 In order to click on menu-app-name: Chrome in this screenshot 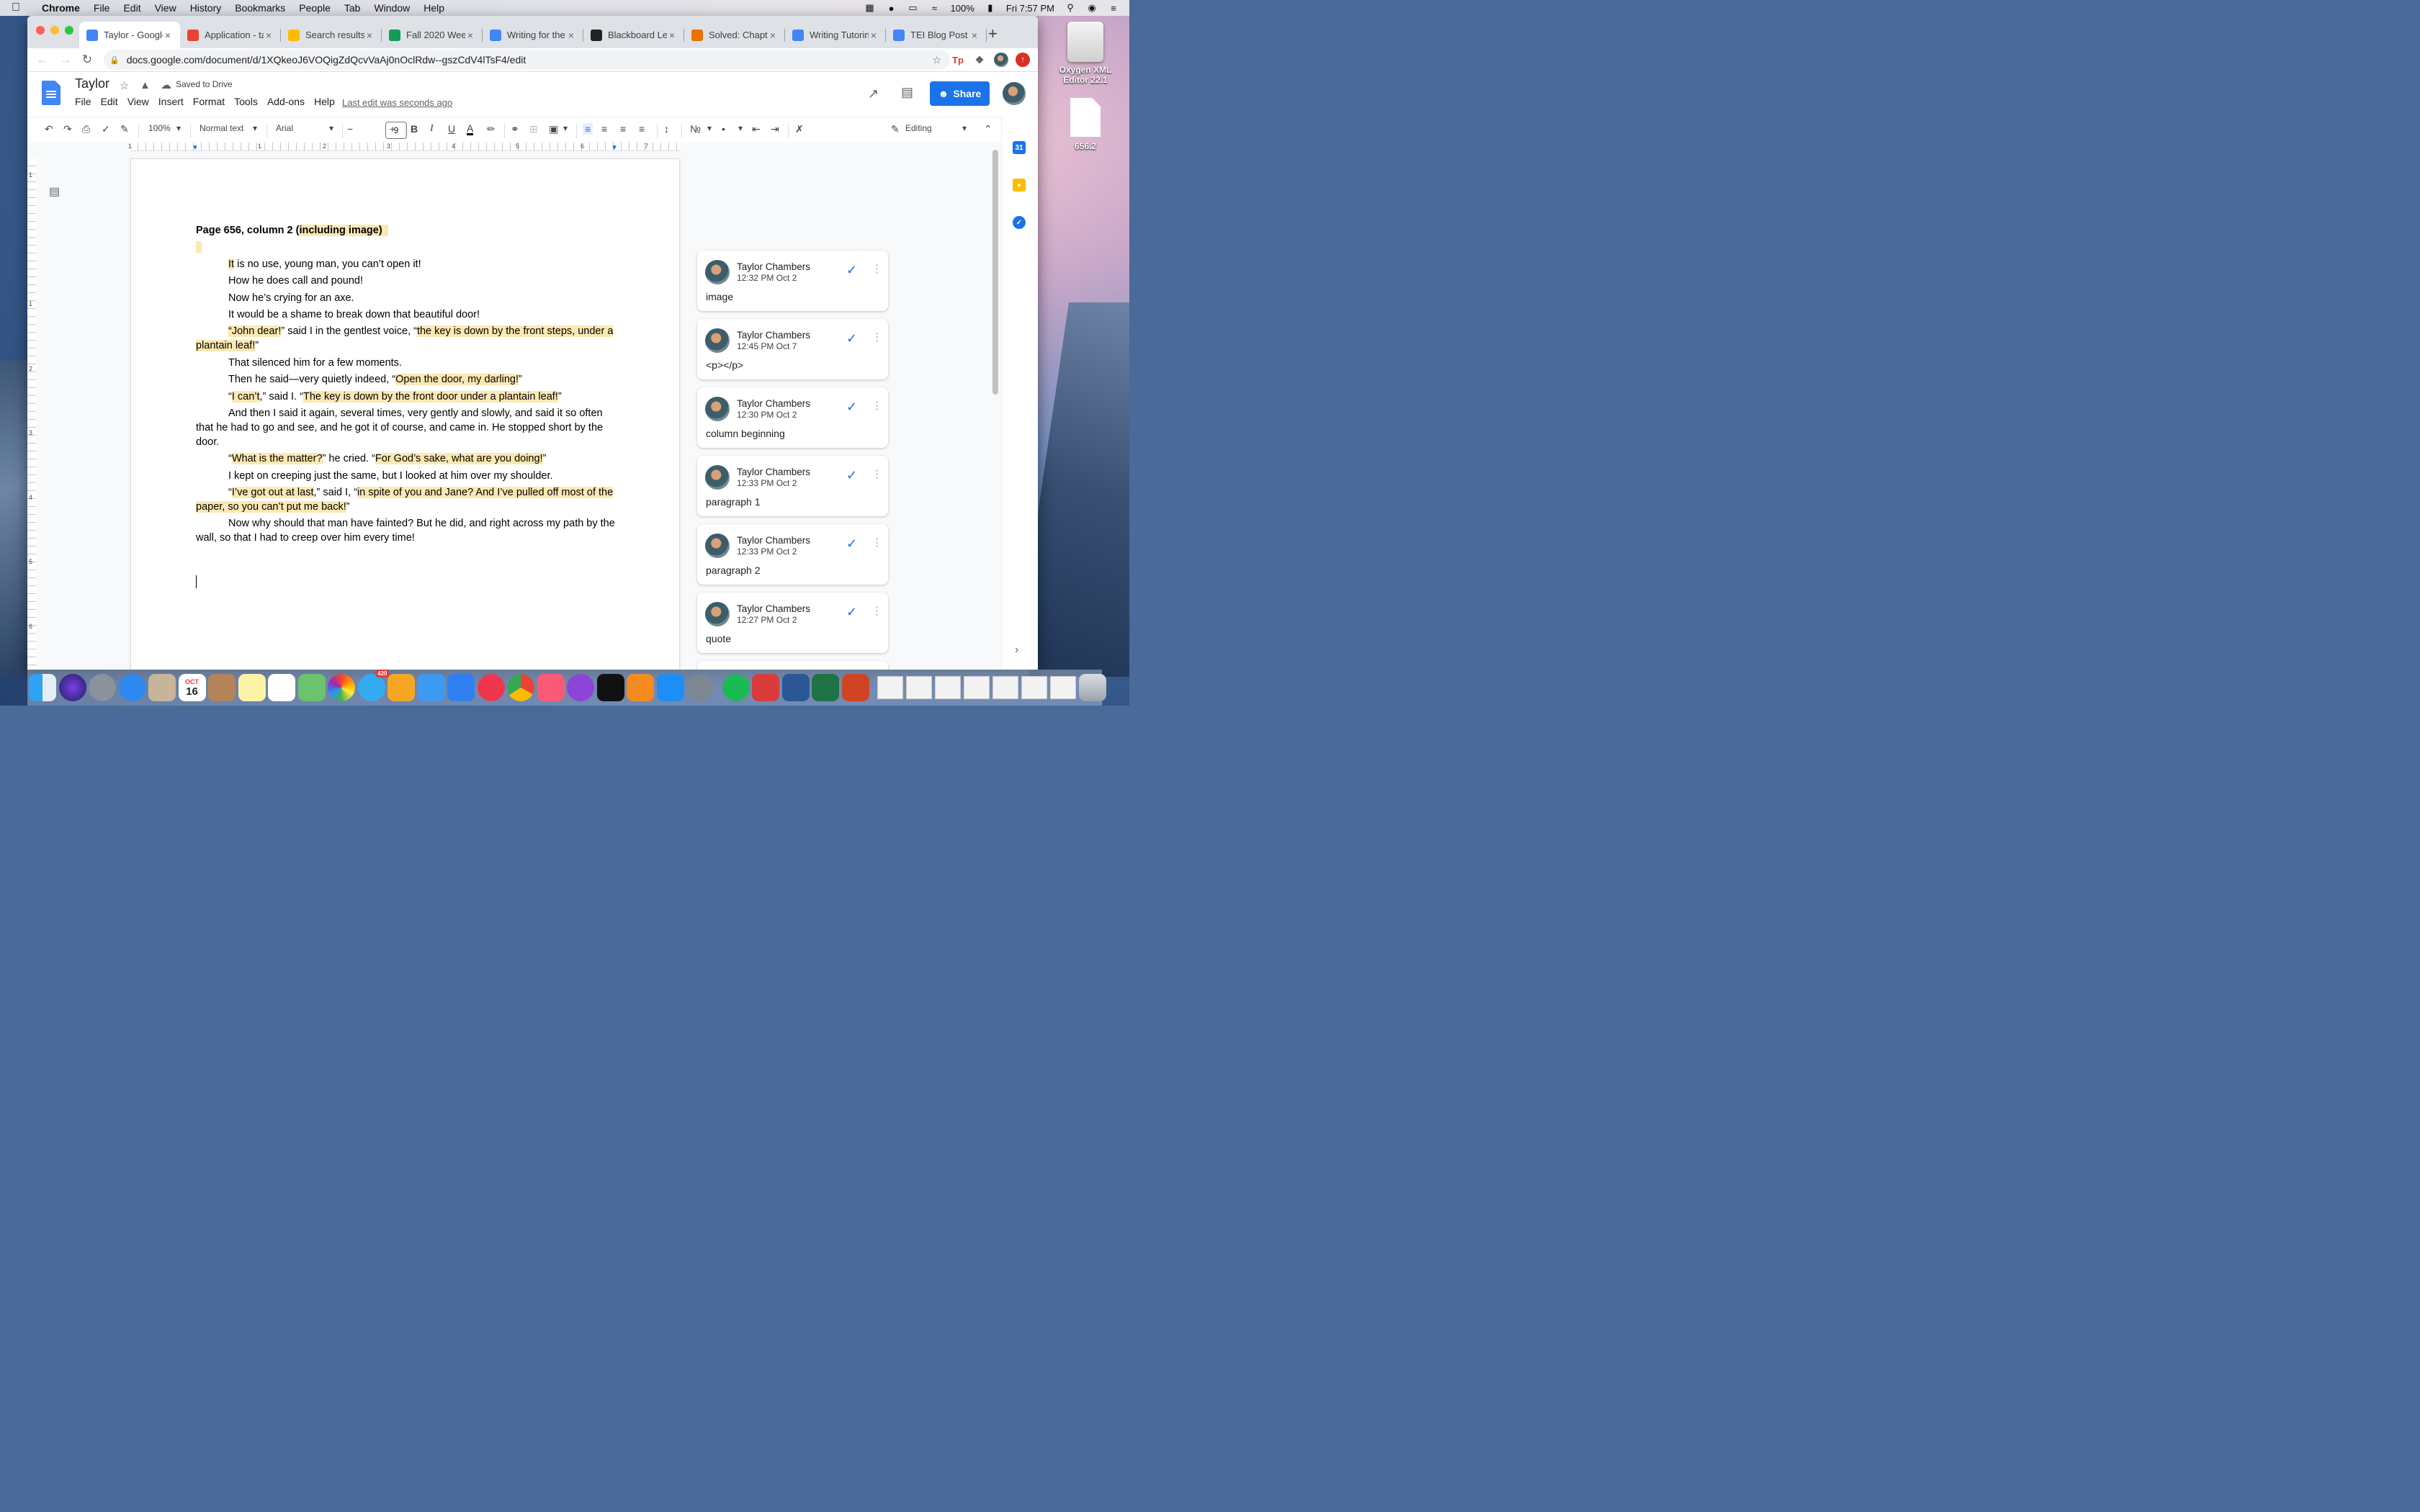, I will do `click(61, 8)`.